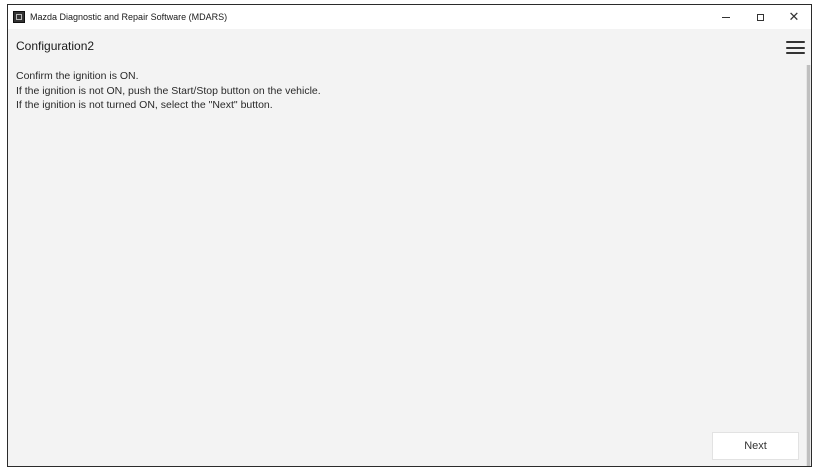  I want to click on hamburger-menu-icon, so click(795, 47).